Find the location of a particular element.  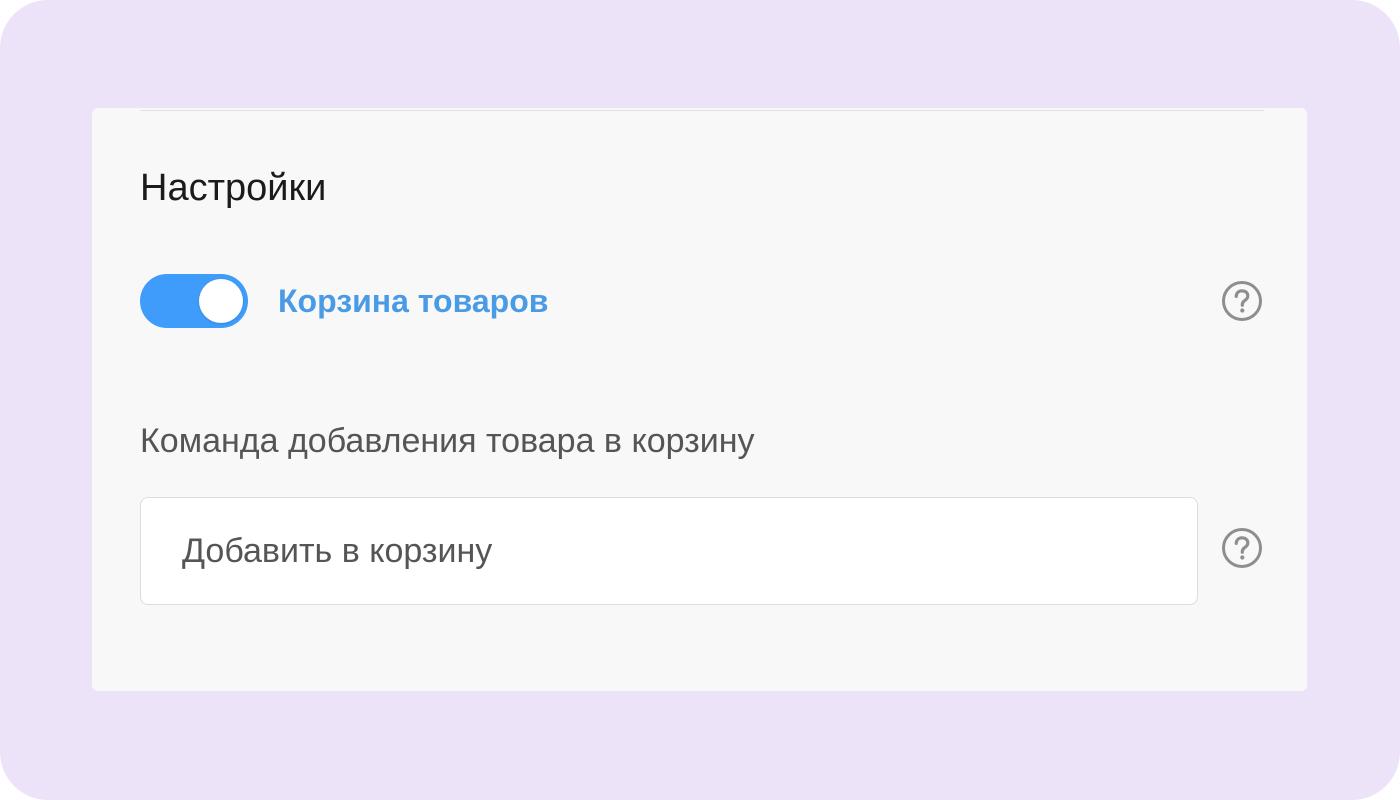

divider is located at coordinates (702, 110).